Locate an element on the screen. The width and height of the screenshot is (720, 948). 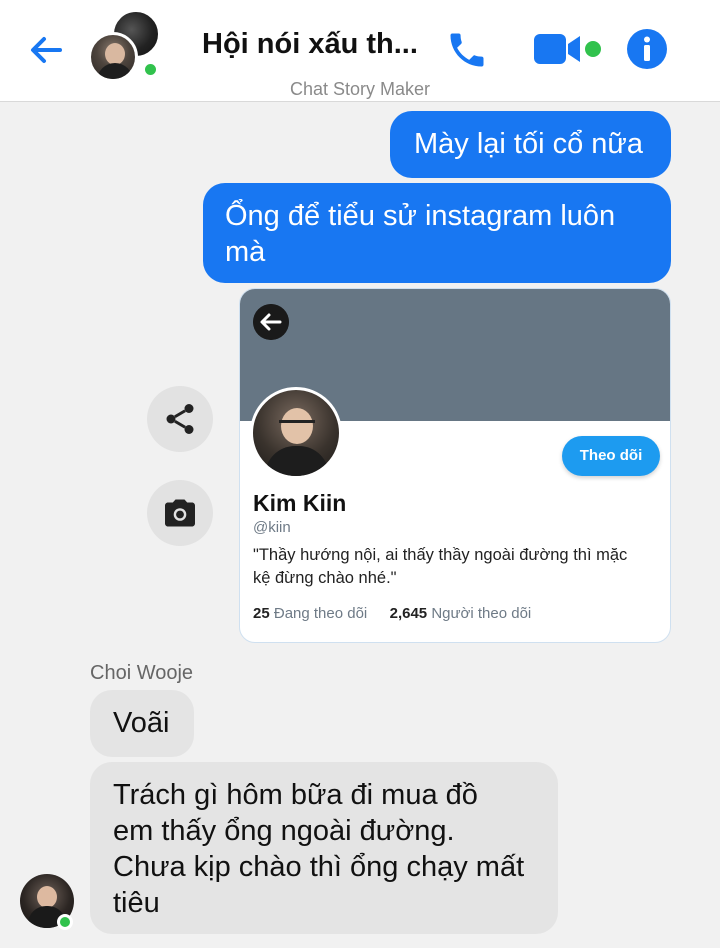
message-text-line: tiêu is located at coordinates (136, 903).